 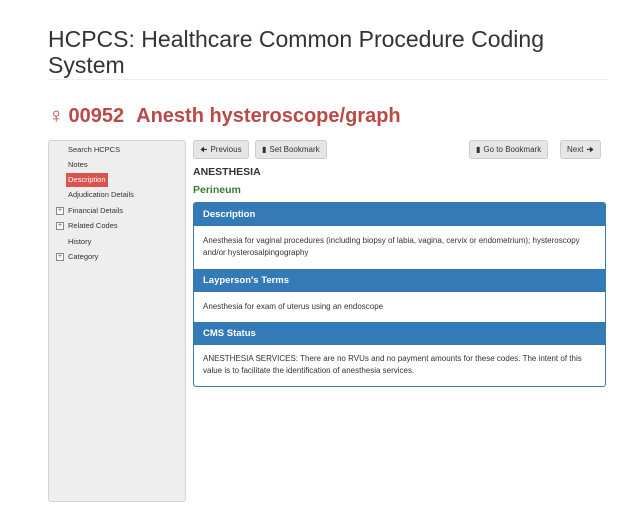 I want to click on layperson-terms-heading: Layperson's Terms, so click(x=399, y=280).